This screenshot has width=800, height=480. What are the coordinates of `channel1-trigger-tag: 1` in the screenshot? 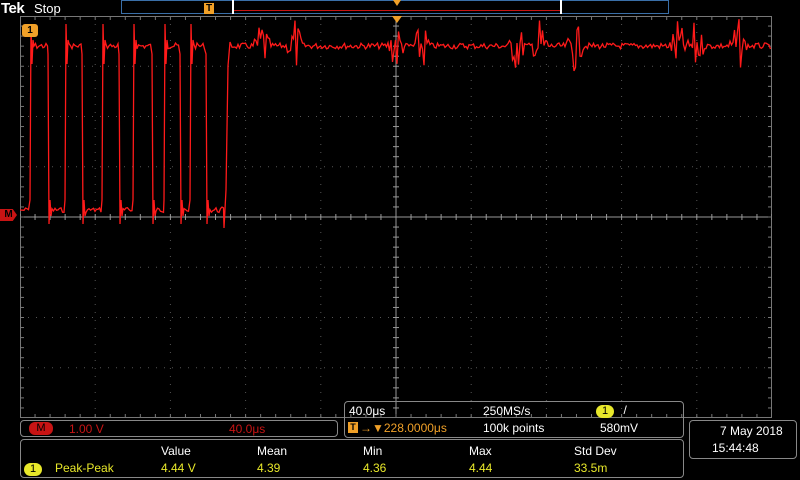 It's located at (30, 30).